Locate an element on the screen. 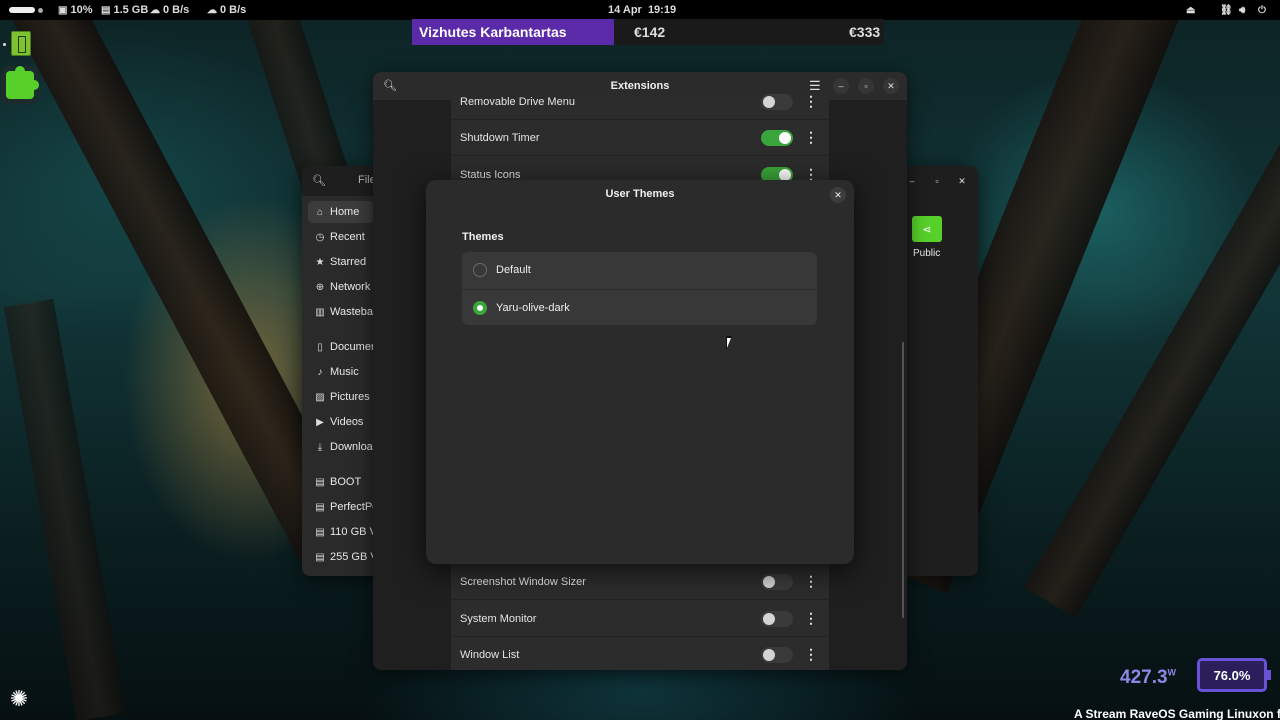 This screenshot has height=720, width=1280. stream-marquee: A Stream RaveOS Gaming Linuxon fut is located at coordinates (1177, 713).